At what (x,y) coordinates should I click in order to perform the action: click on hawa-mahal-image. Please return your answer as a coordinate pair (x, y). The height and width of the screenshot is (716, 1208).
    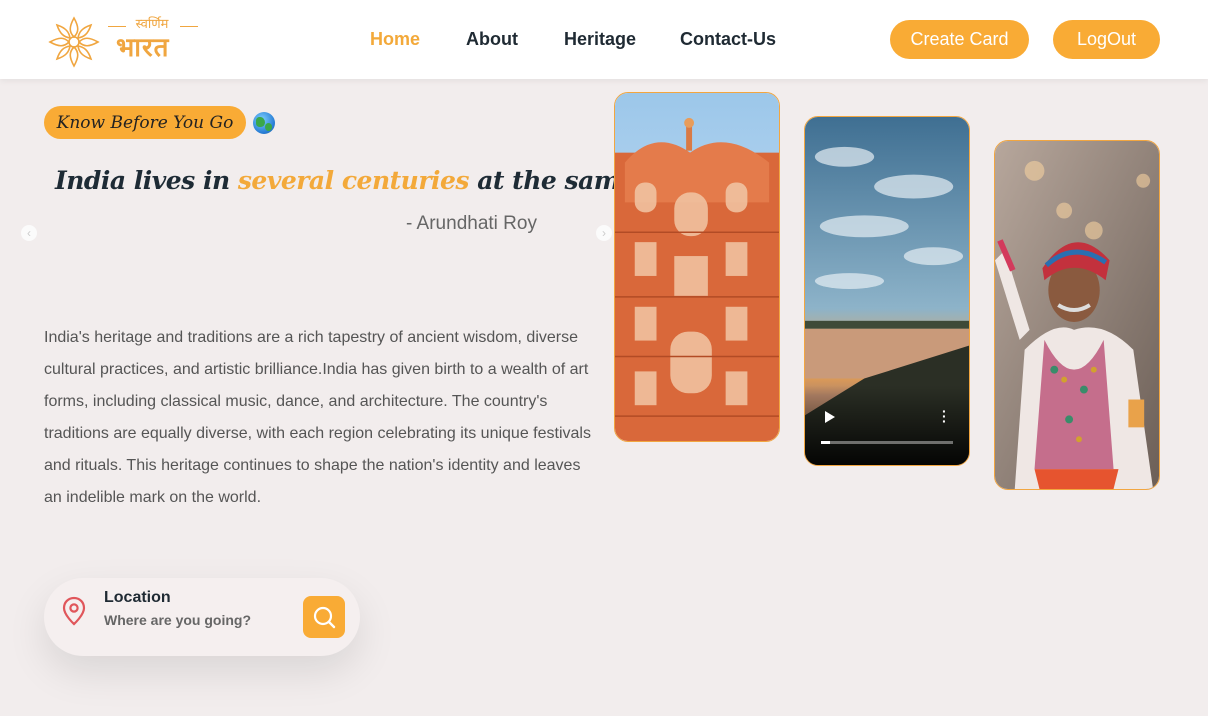
    Looking at the image, I should click on (697, 267).